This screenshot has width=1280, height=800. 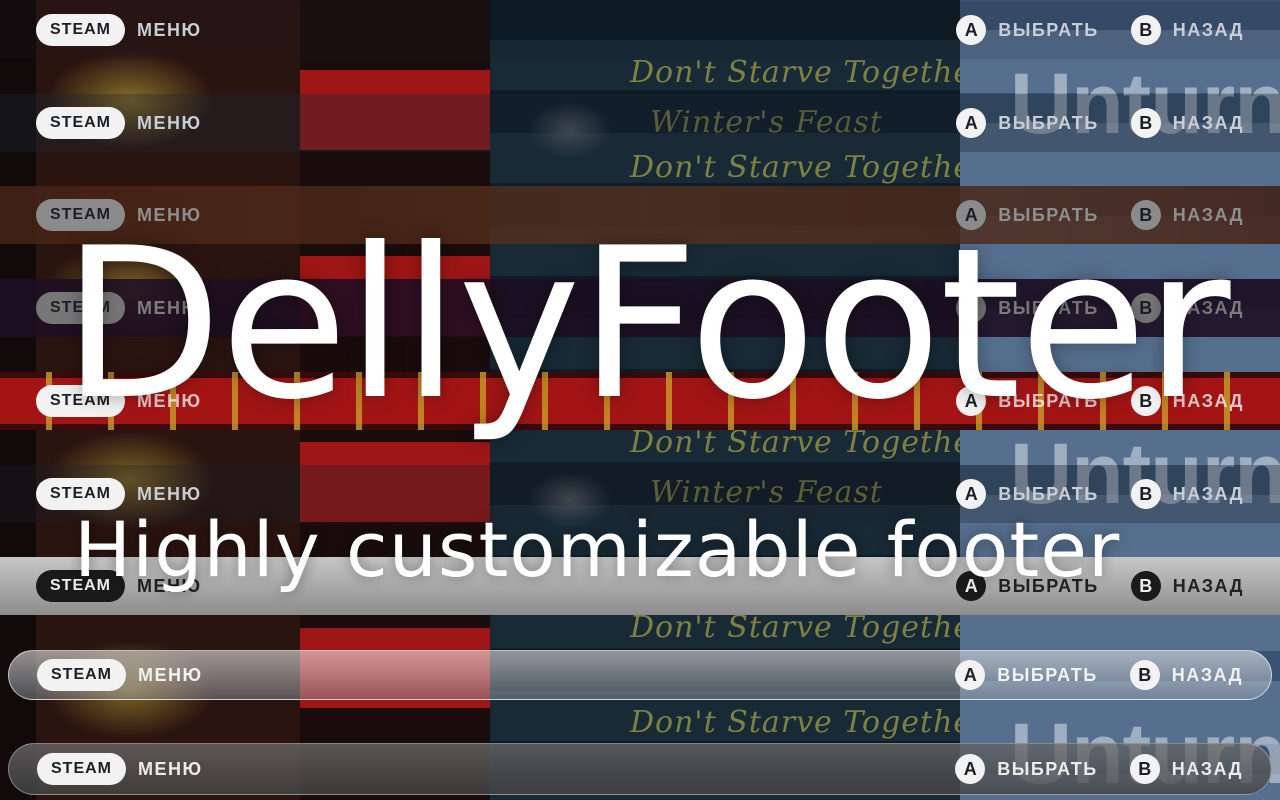 What do you see at coordinates (640, 123) in the screenshot?
I see `footer-bar-dark-blue: STEAM МЕНЮ A ВЫБРАТЬ B НАЗАД` at bounding box center [640, 123].